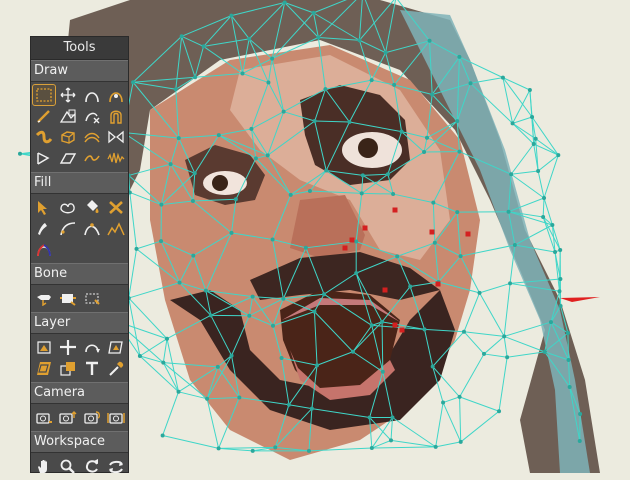  What do you see at coordinates (44, 137) in the screenshot?
I see `scatter-brush-tool` at bounding box center [44, 137].